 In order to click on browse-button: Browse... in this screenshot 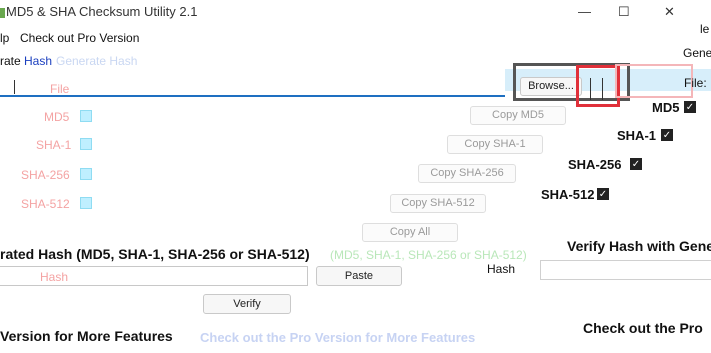, I will do `click(551, 86)`.